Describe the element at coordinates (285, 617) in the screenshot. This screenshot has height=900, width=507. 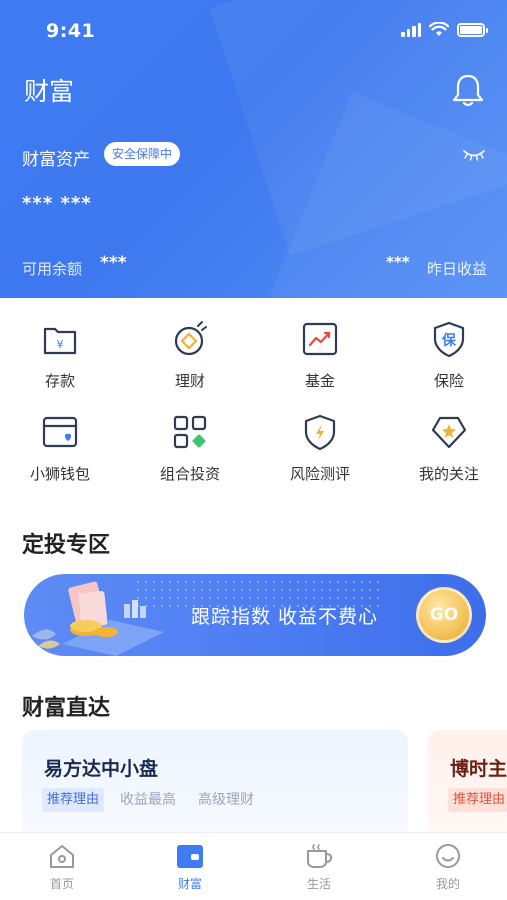
I see `banner-text: 跟踪指数 收益不费心` at that location.